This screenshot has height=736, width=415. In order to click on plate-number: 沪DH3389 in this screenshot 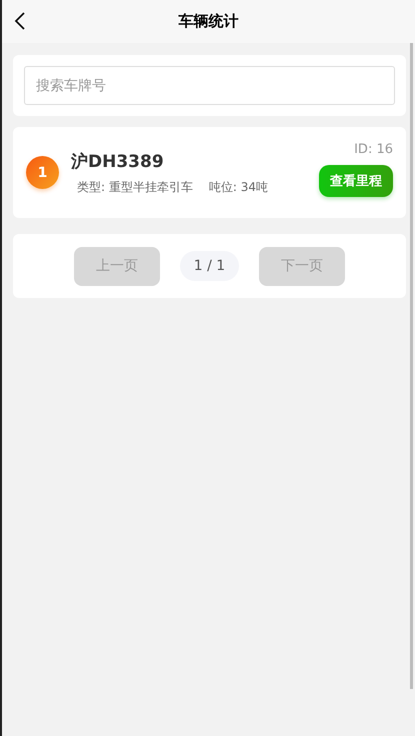, I will do `click(118, 161)`.